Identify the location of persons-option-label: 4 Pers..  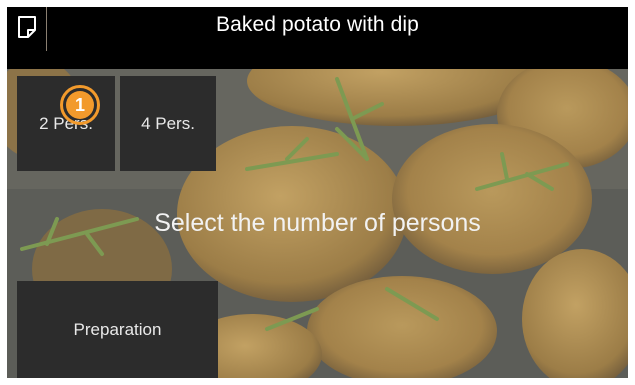
(168, 123).